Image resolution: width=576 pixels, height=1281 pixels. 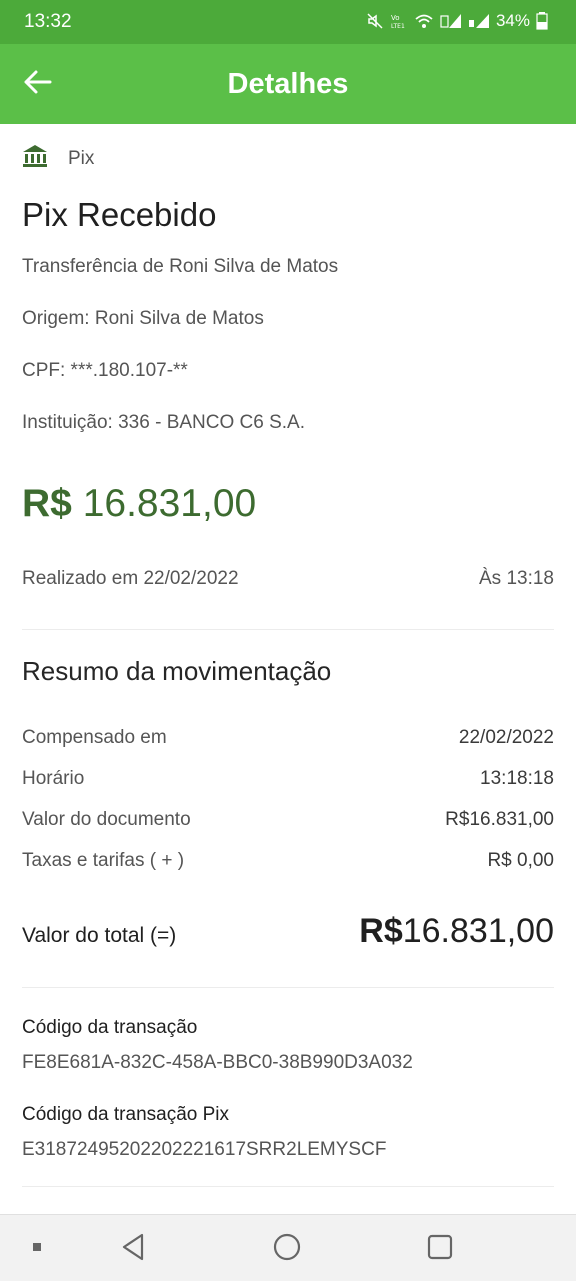 I want to click on page-header-title: Detalhes, so click(x=288, y=84).